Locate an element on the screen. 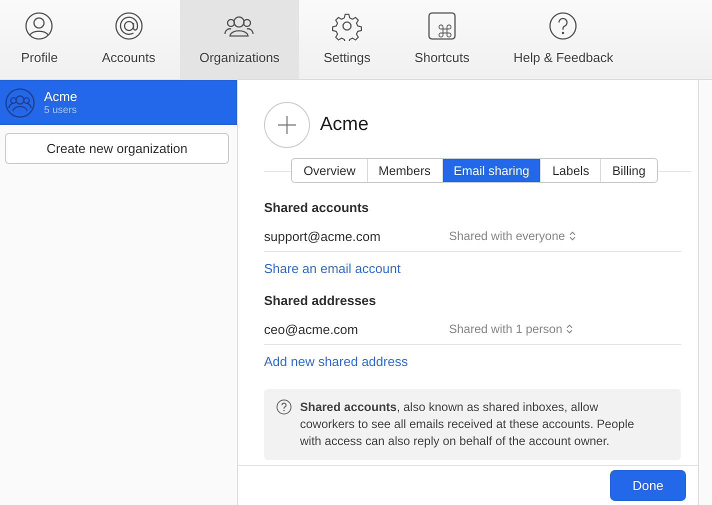  section-heading: Shared addresses is located at coordinates (321, 300).